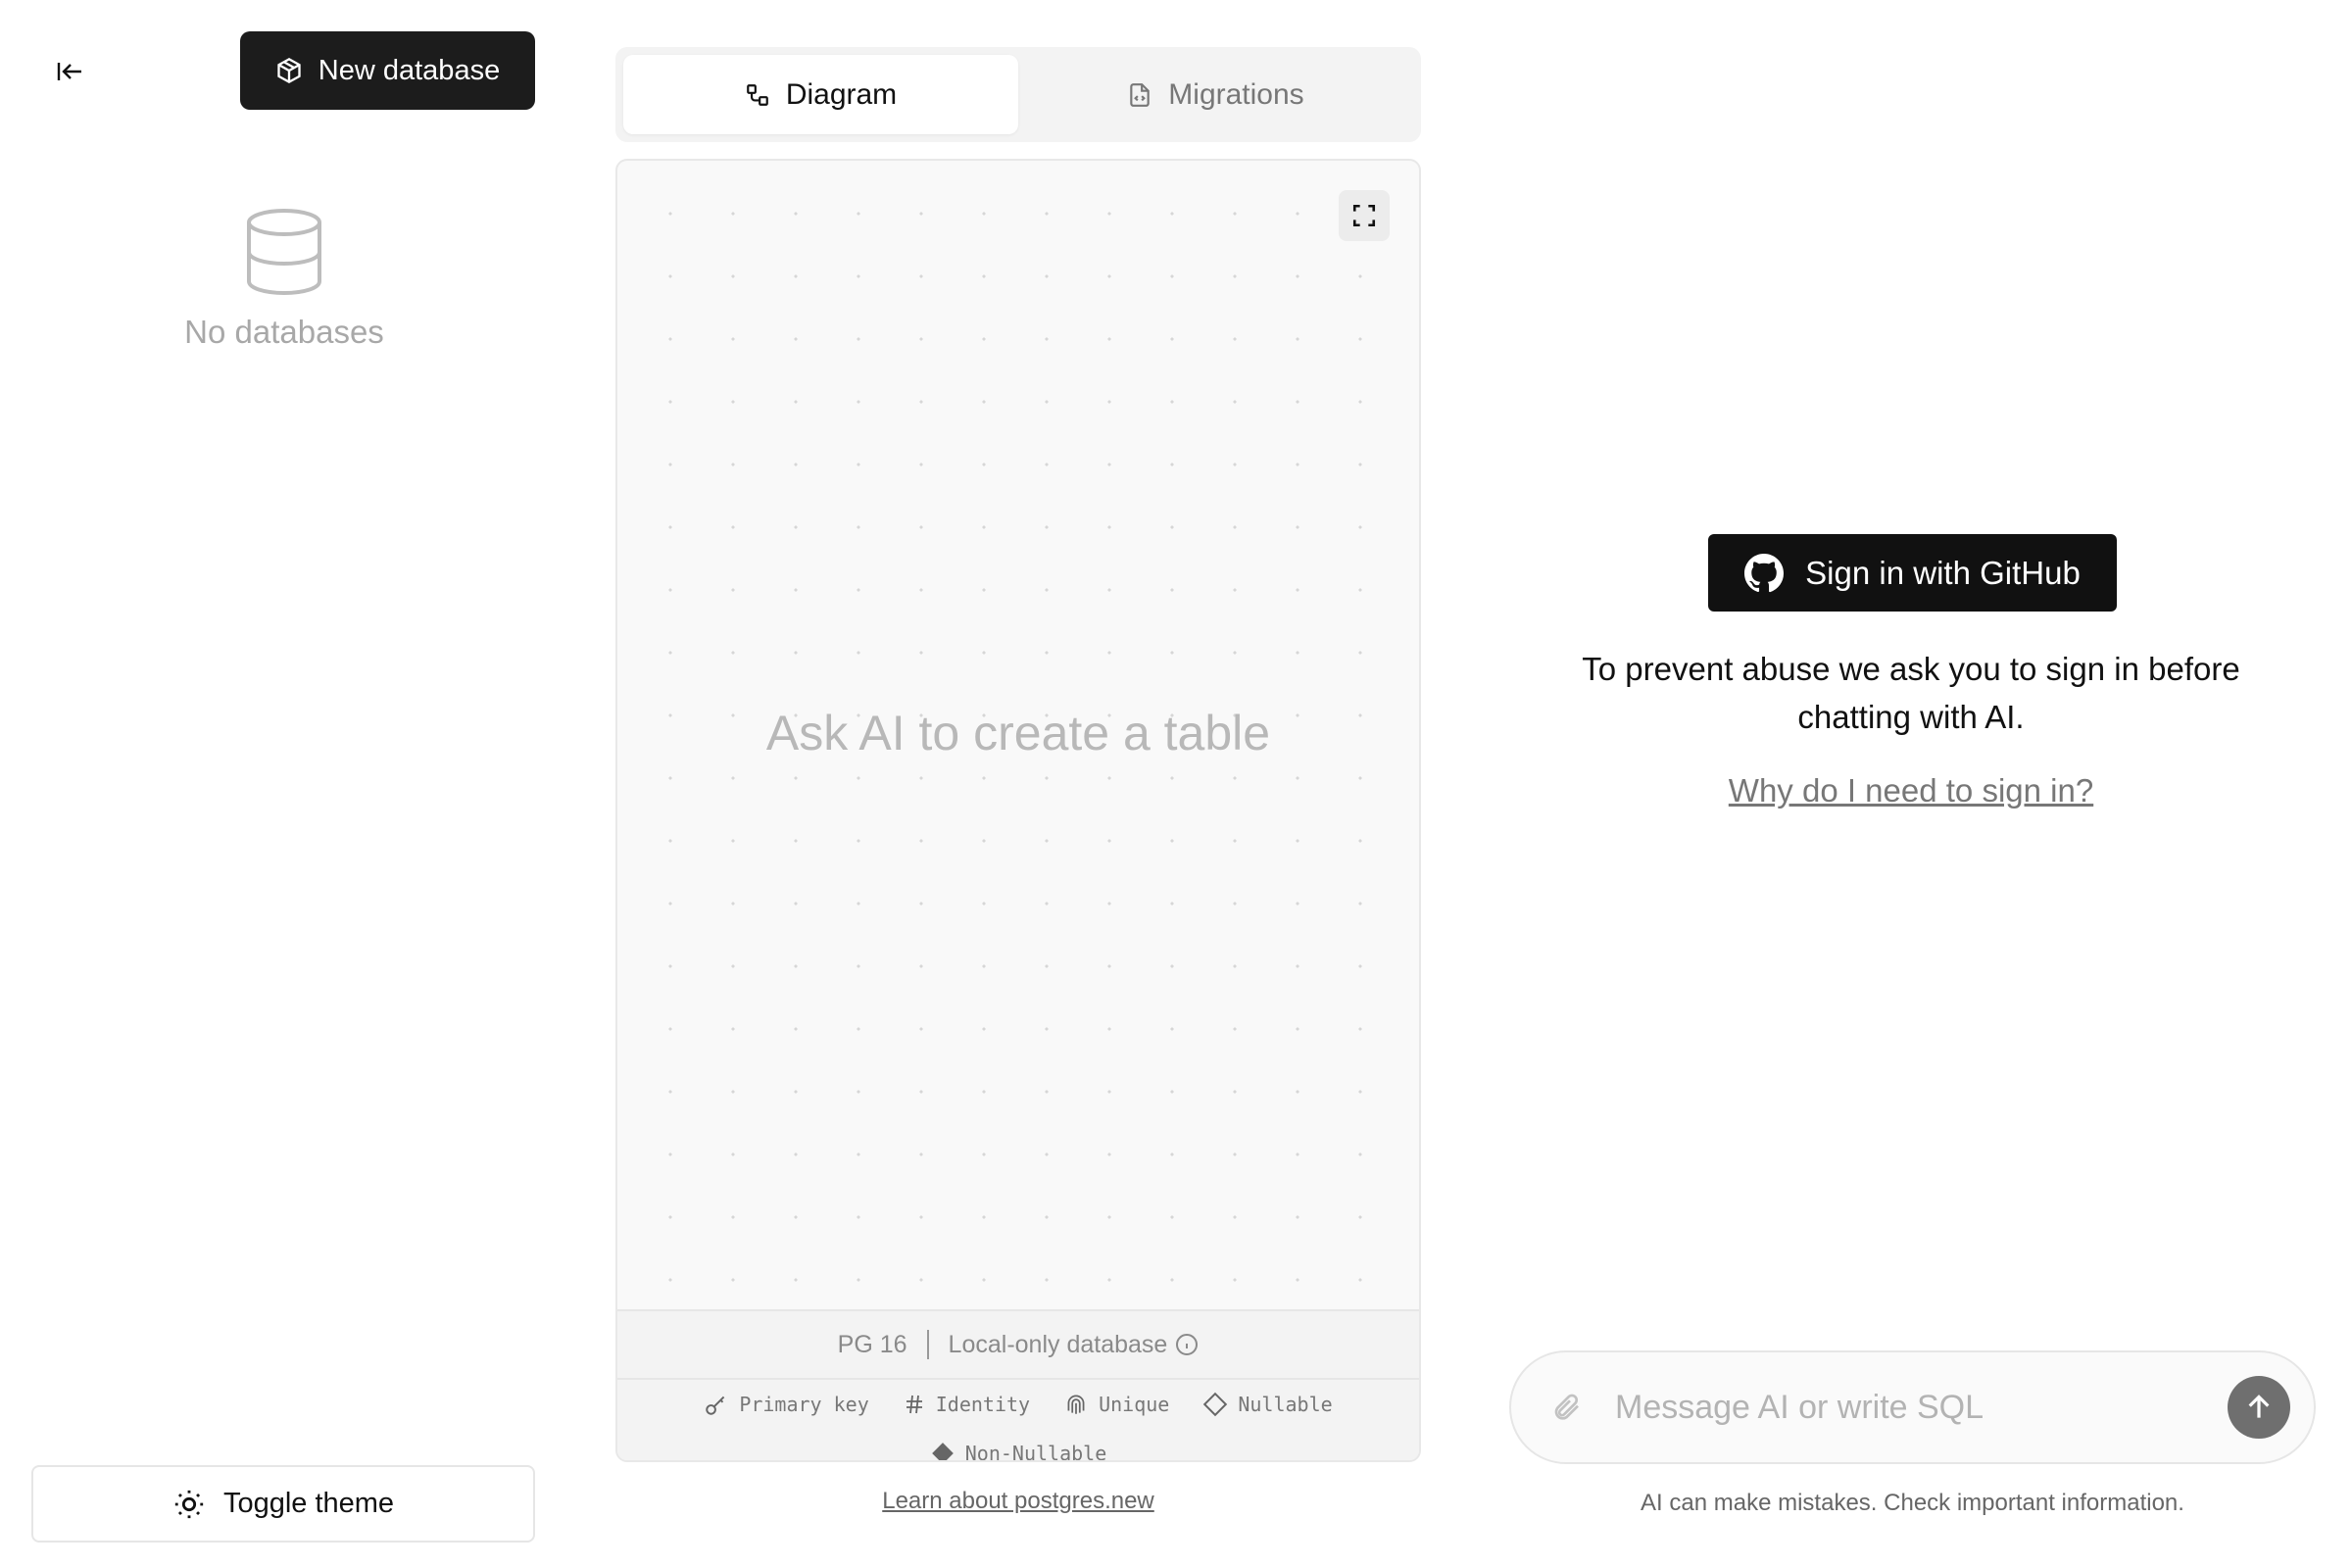  I want to click on diamond-icon, so click(1215, 1404).